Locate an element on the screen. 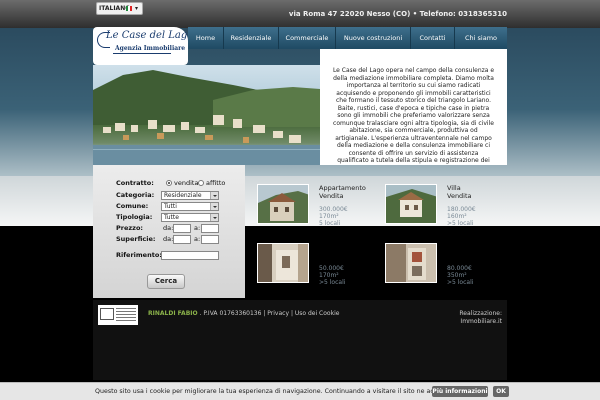 The image size is (600, 400). cookie-policy-link: Uso dei Cookie is located at coordinates (317, 313).